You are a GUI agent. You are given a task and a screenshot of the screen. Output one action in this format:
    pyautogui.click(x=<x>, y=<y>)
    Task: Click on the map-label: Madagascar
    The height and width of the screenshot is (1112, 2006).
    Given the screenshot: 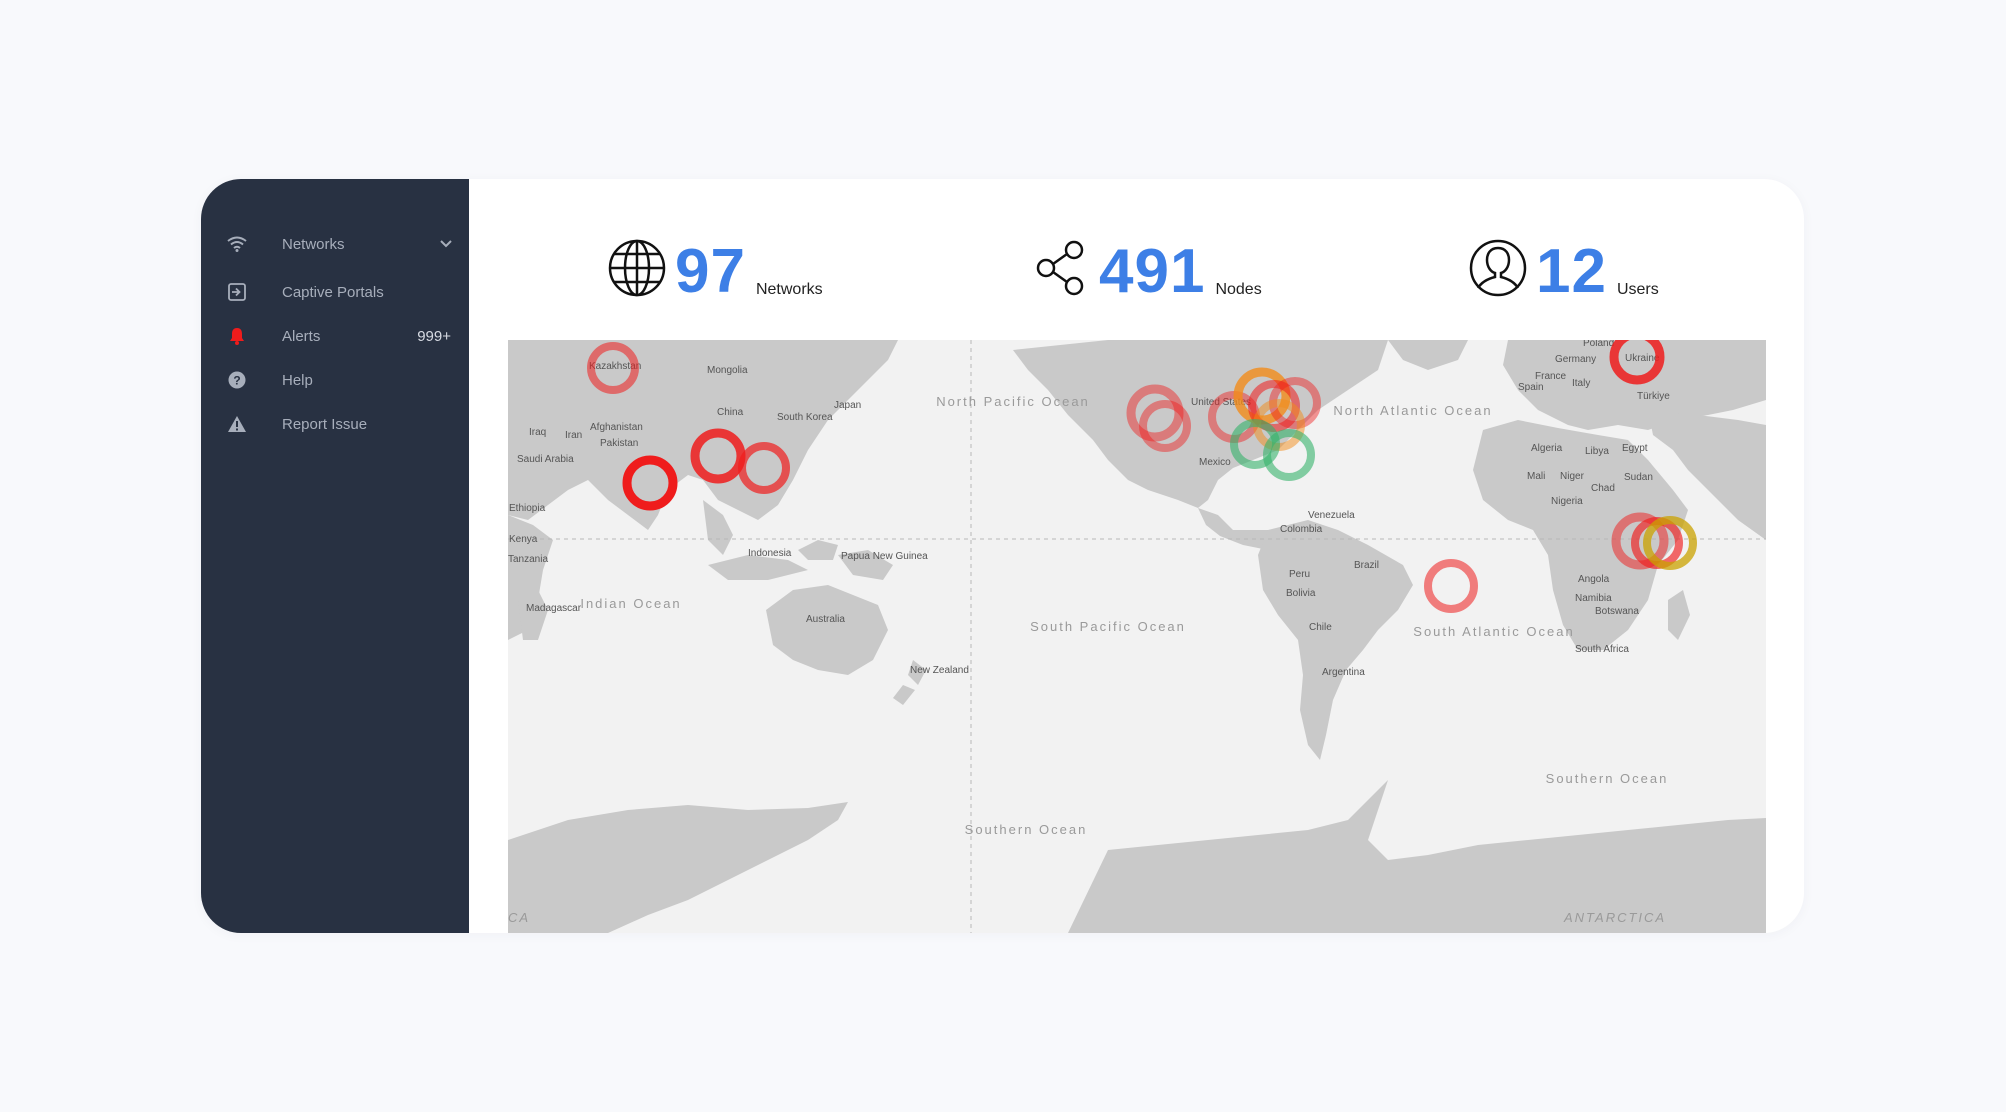 What is the action you would take?
    pyautogui.click(x=554, y=608)
    